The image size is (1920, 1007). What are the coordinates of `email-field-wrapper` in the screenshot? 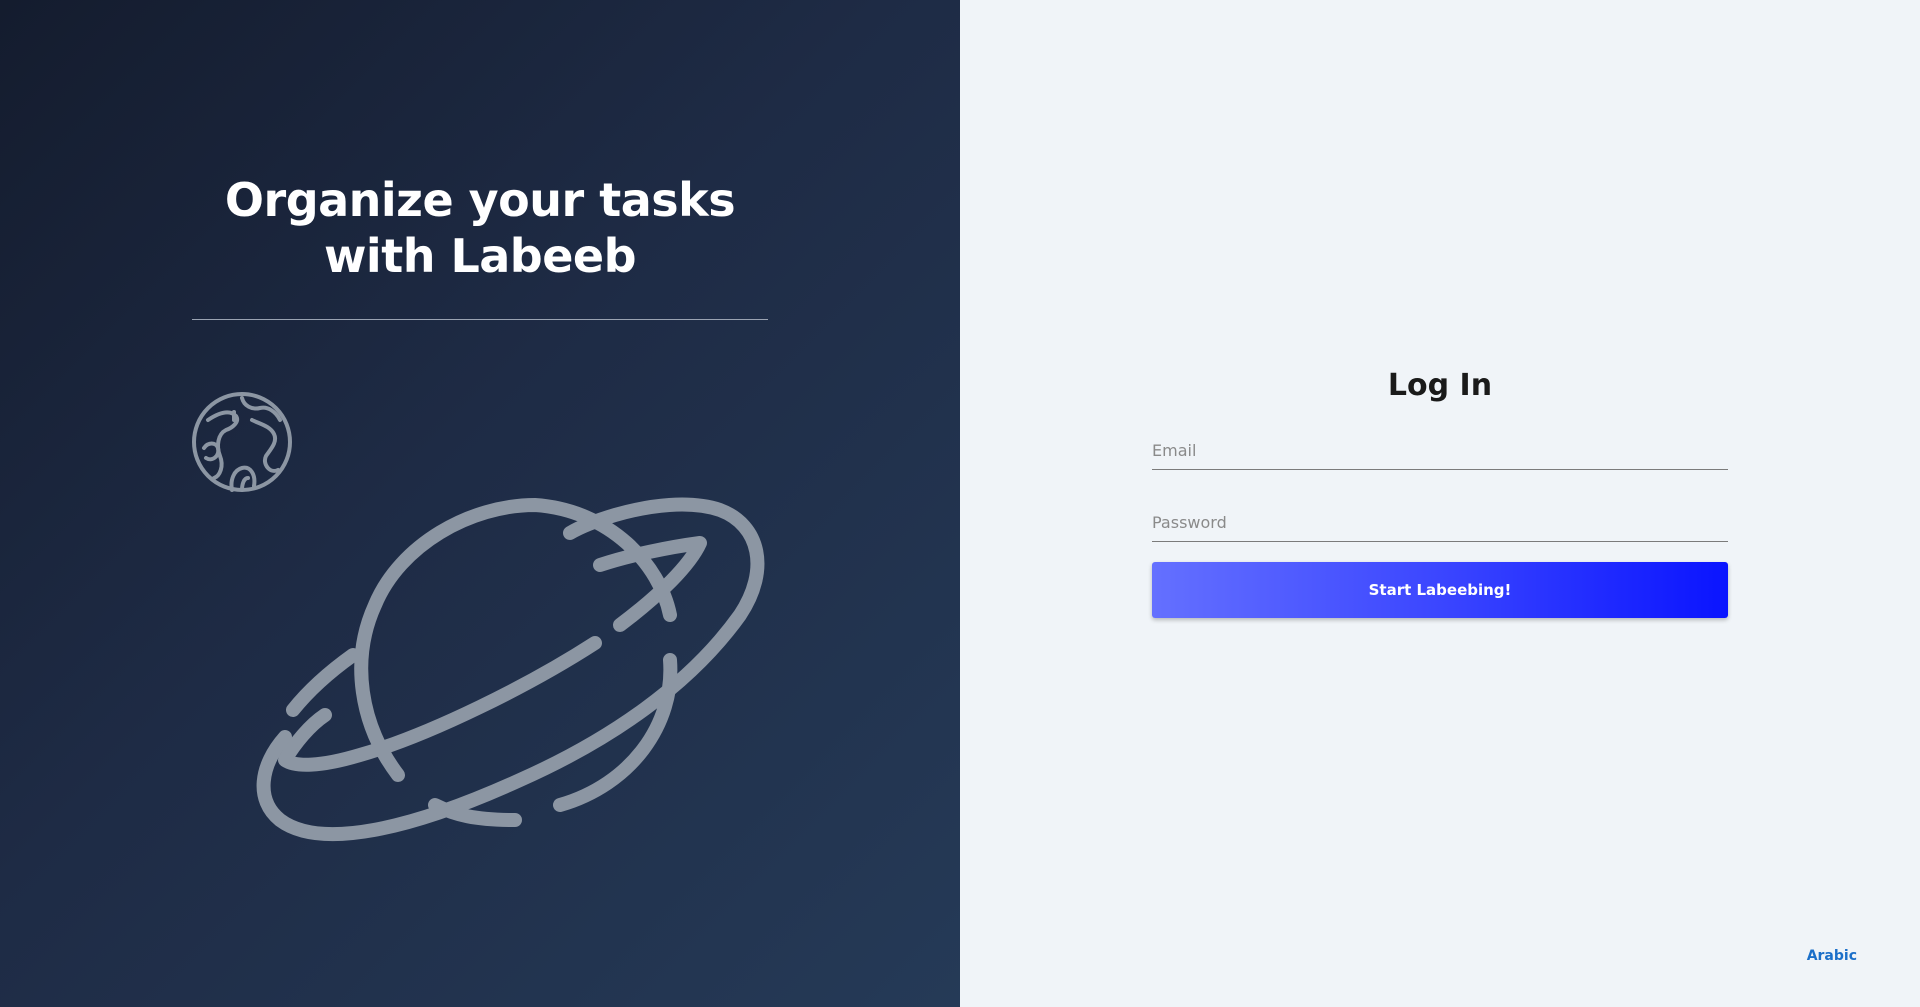 It's located at (1440, 446).